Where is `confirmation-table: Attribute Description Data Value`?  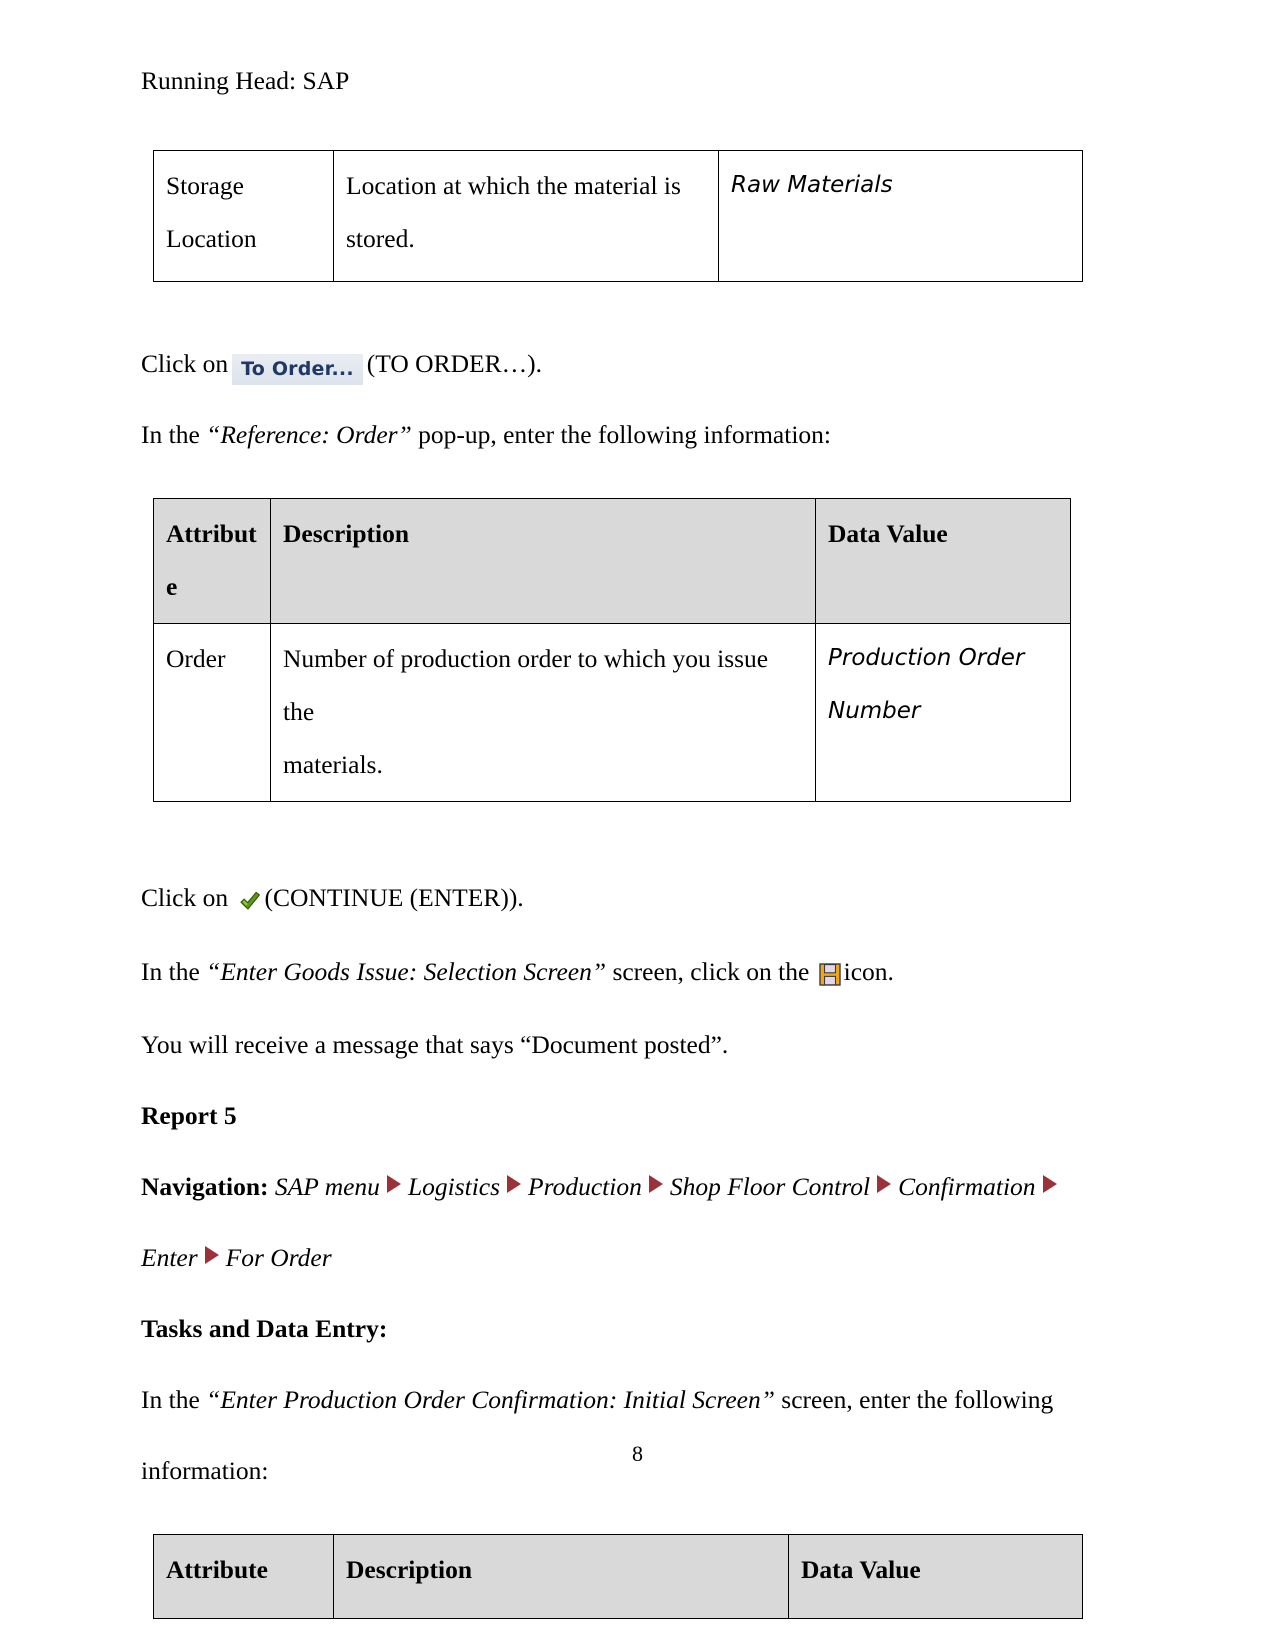
confirmation-table: Attribute Description Data Value is located at coordinates (618, 1577).